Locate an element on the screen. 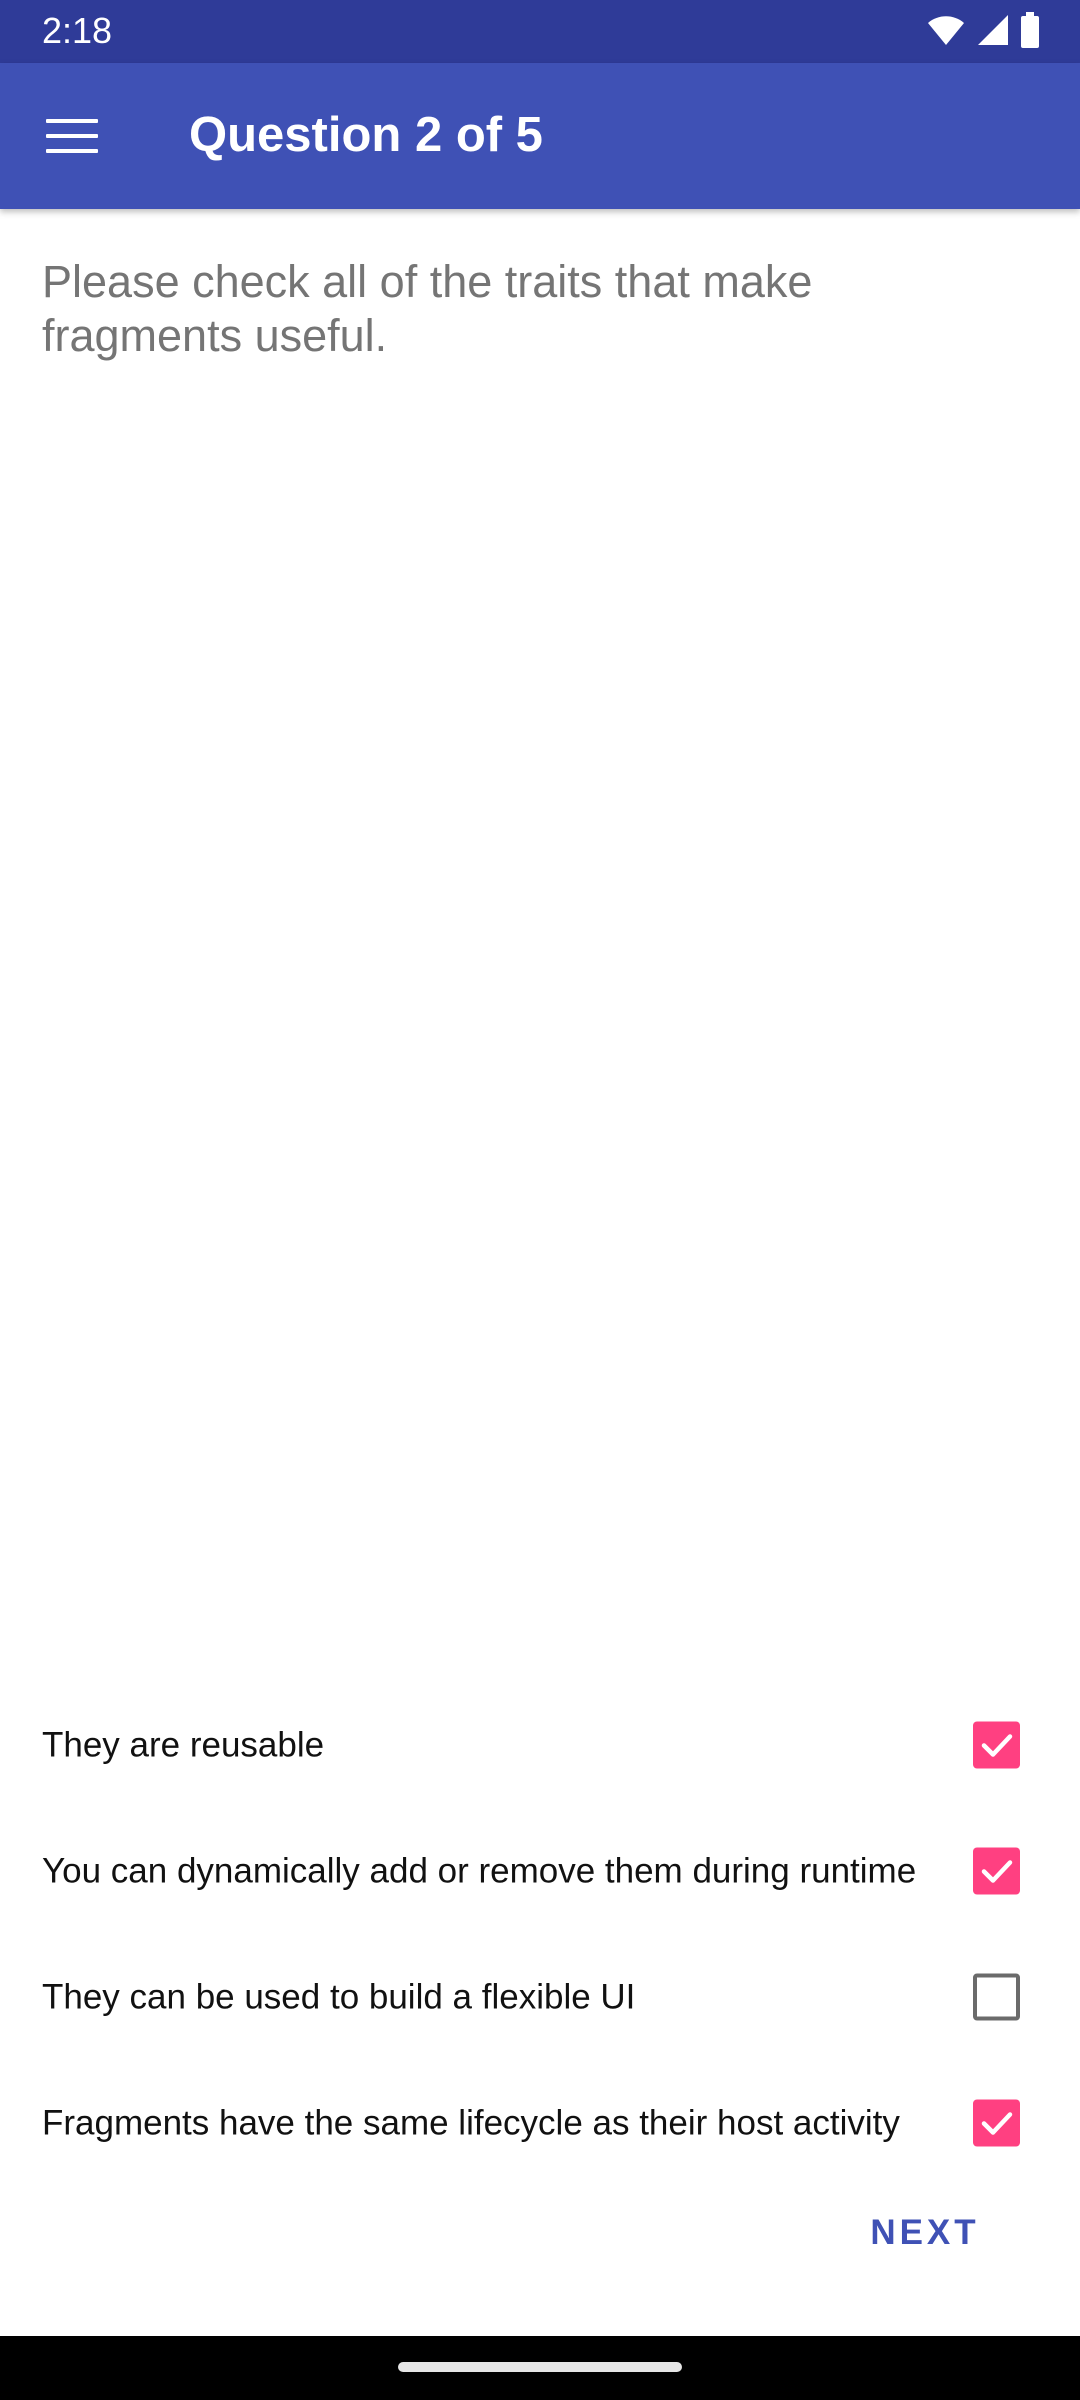 The image size is (1080, 2400). option-label: They are reusable is located at coordinates (183, 1745).